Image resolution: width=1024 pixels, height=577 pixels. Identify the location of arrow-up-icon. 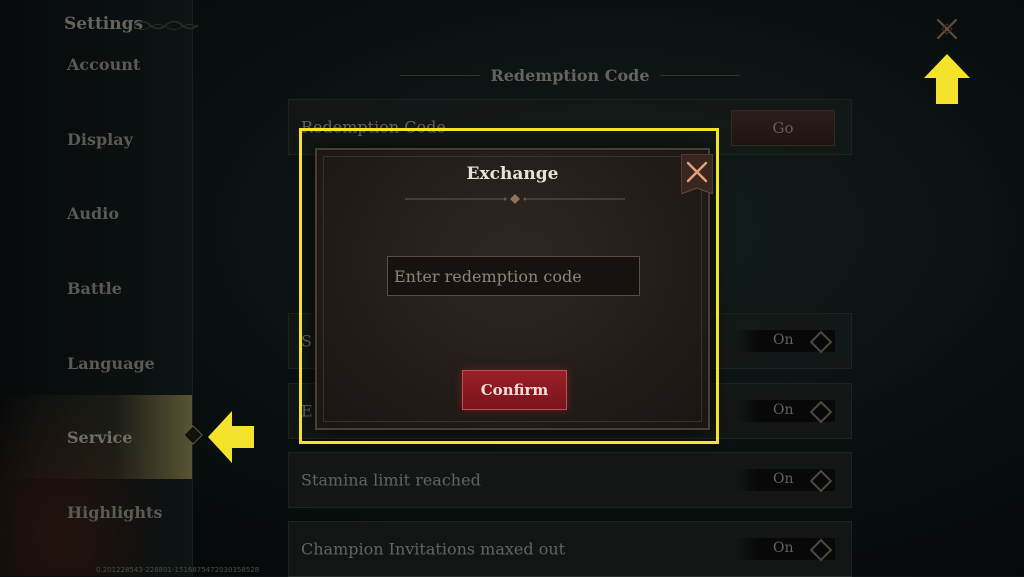
(947, 79).